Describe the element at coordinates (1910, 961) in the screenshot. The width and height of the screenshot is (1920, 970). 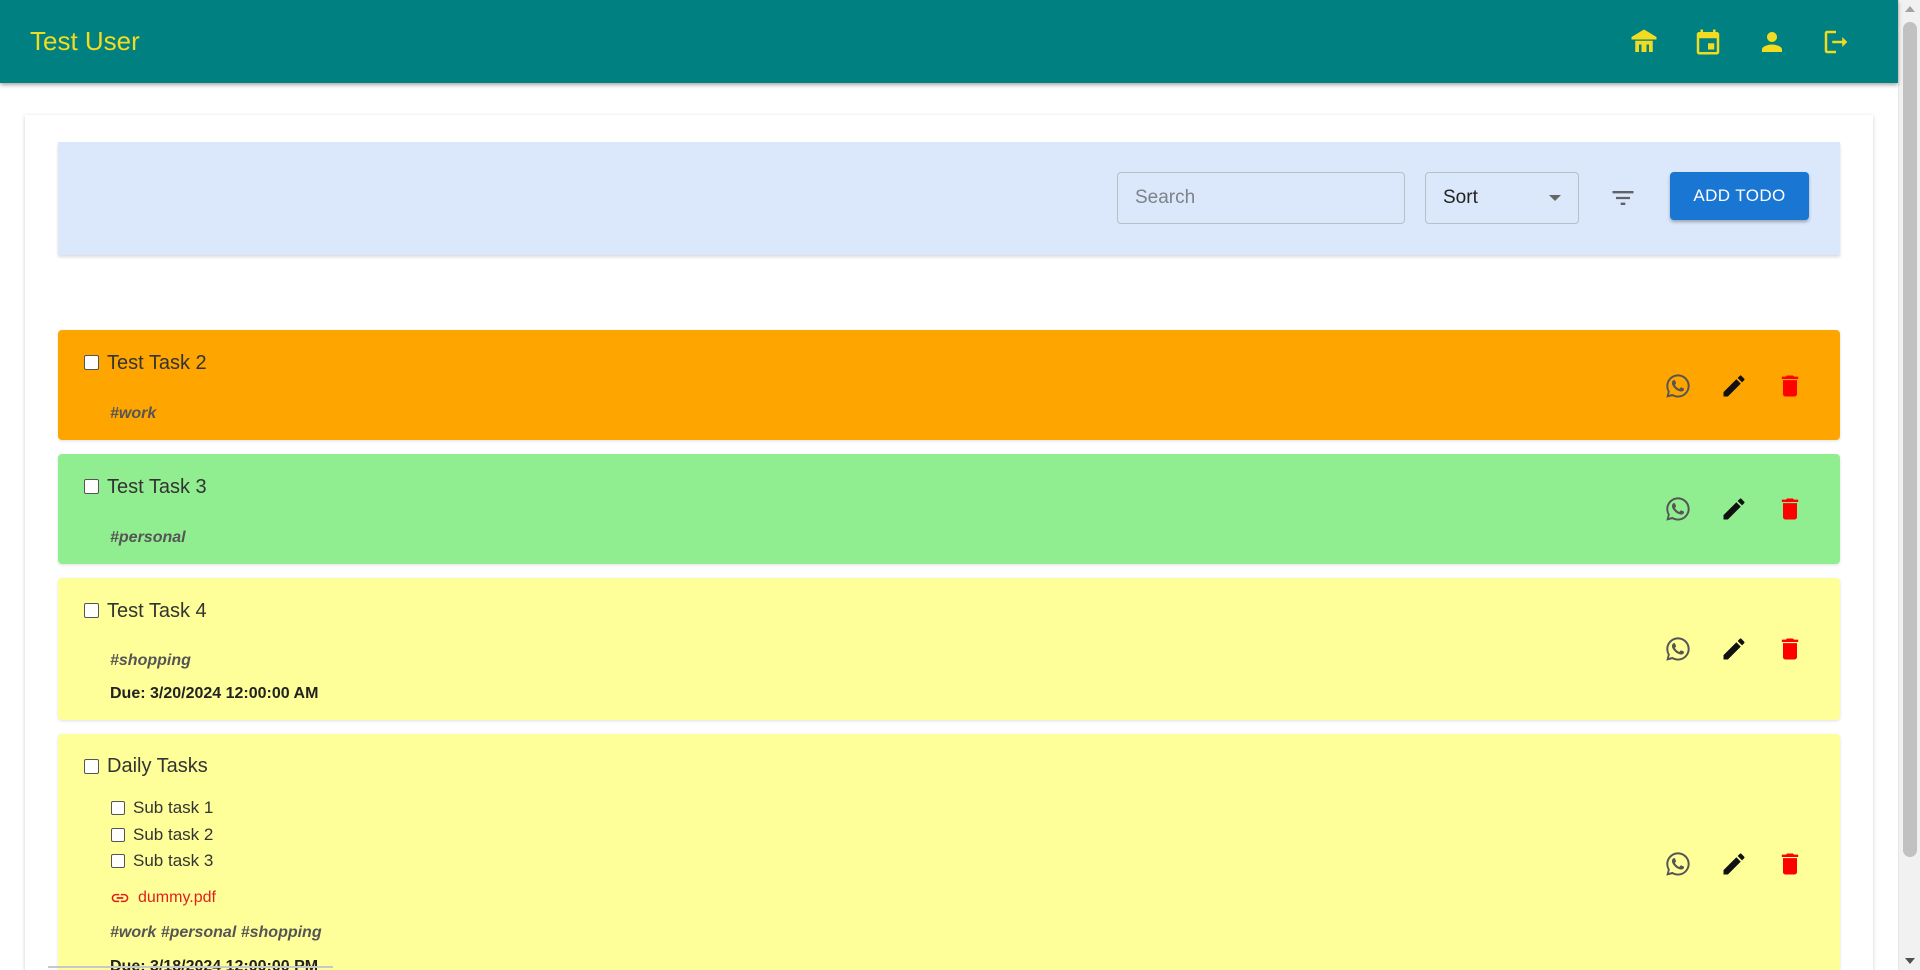
I see `scroll-down-icon` at that location.